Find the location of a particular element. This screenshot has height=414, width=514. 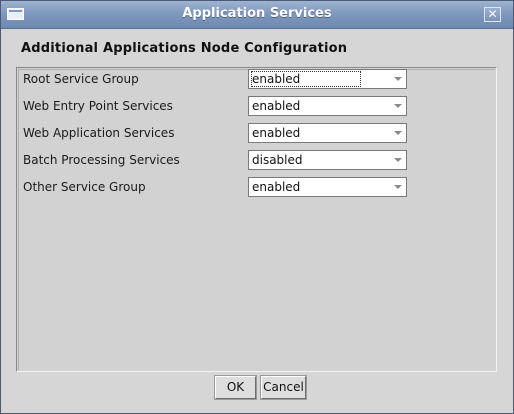

other-service-group-label: Other Service Group is located at coordinates (84, 187).